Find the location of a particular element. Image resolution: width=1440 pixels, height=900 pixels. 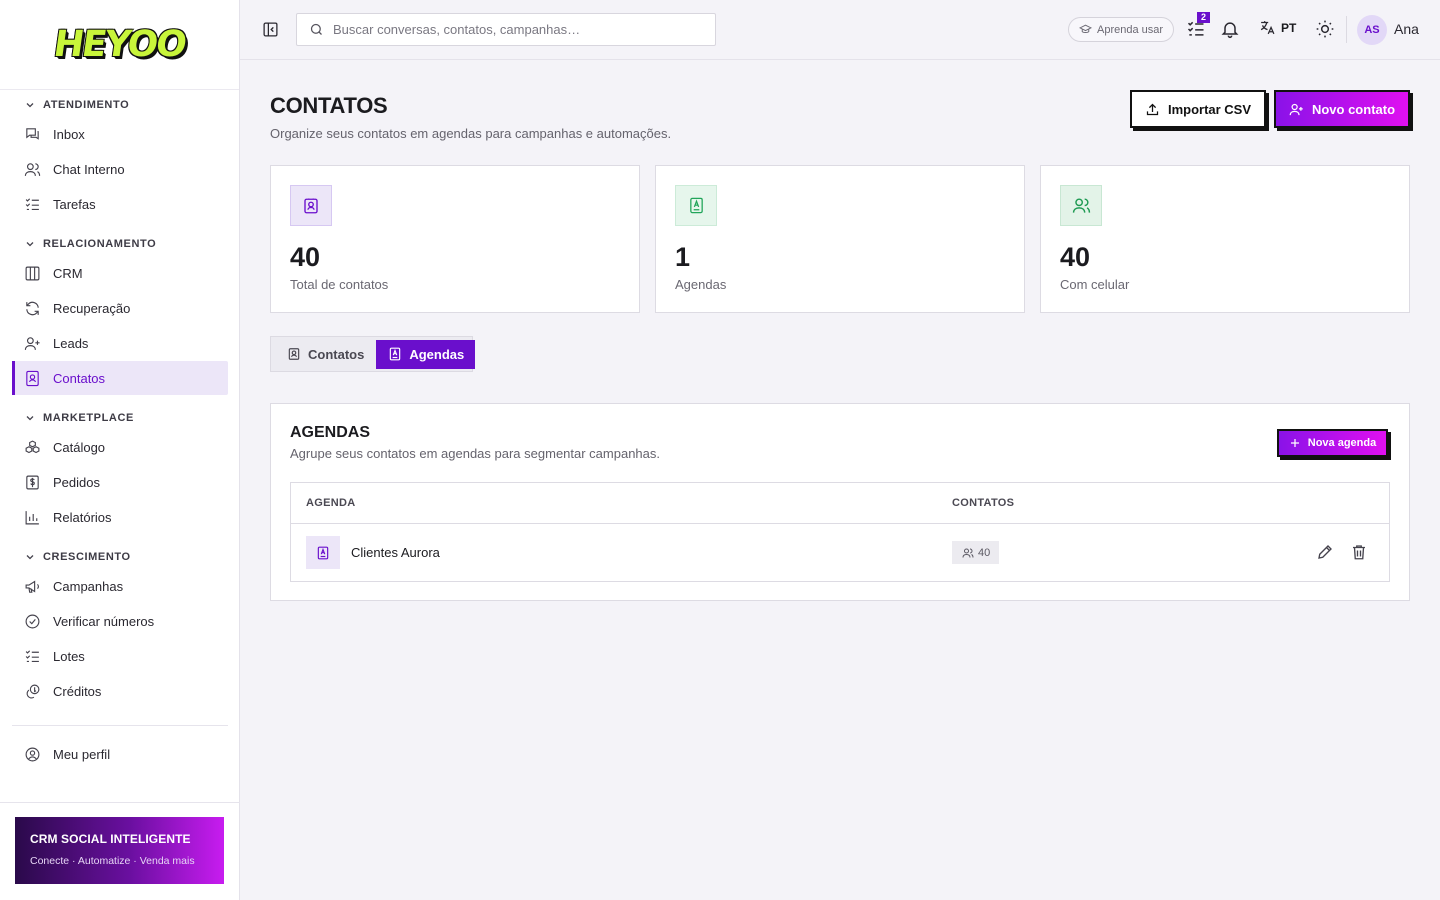

sidebar-item-tarefas: Tarefas is located at coordinates (120, 204).